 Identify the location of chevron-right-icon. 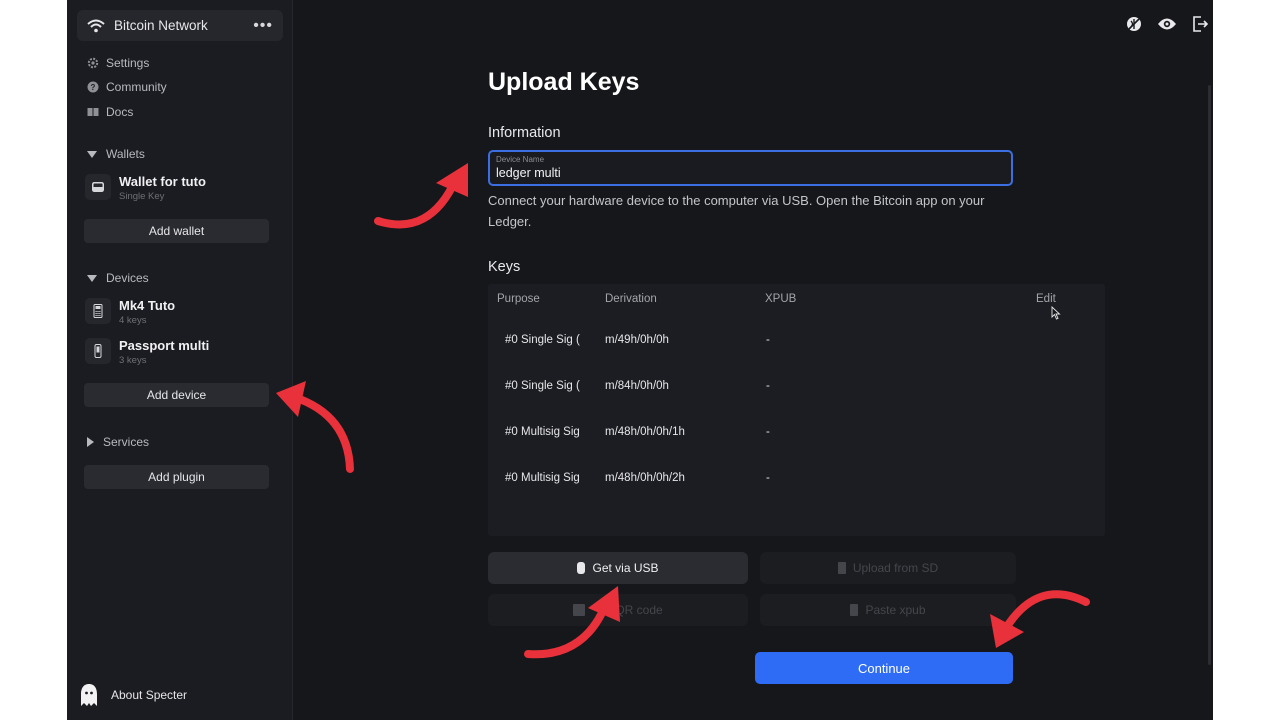
(90, 442).